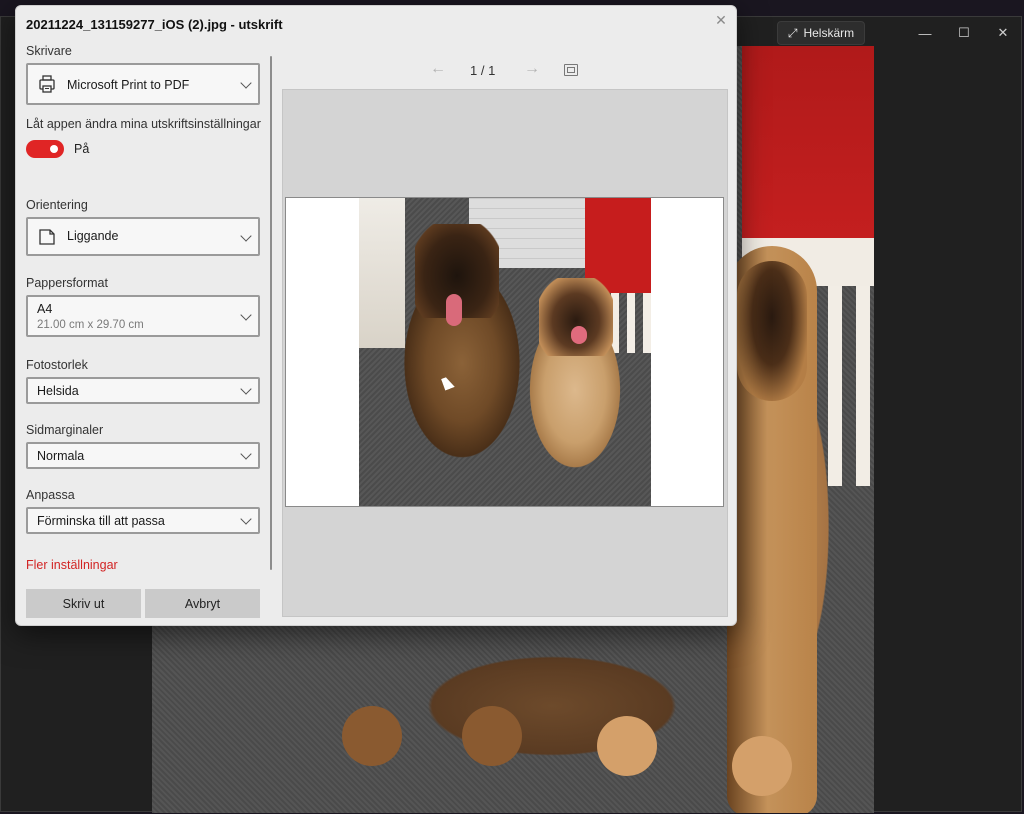  What do you see at coordinates (57, 205) in the screenshot?
I see `orientation-label: Orientering` at bounding box center [57, 205].